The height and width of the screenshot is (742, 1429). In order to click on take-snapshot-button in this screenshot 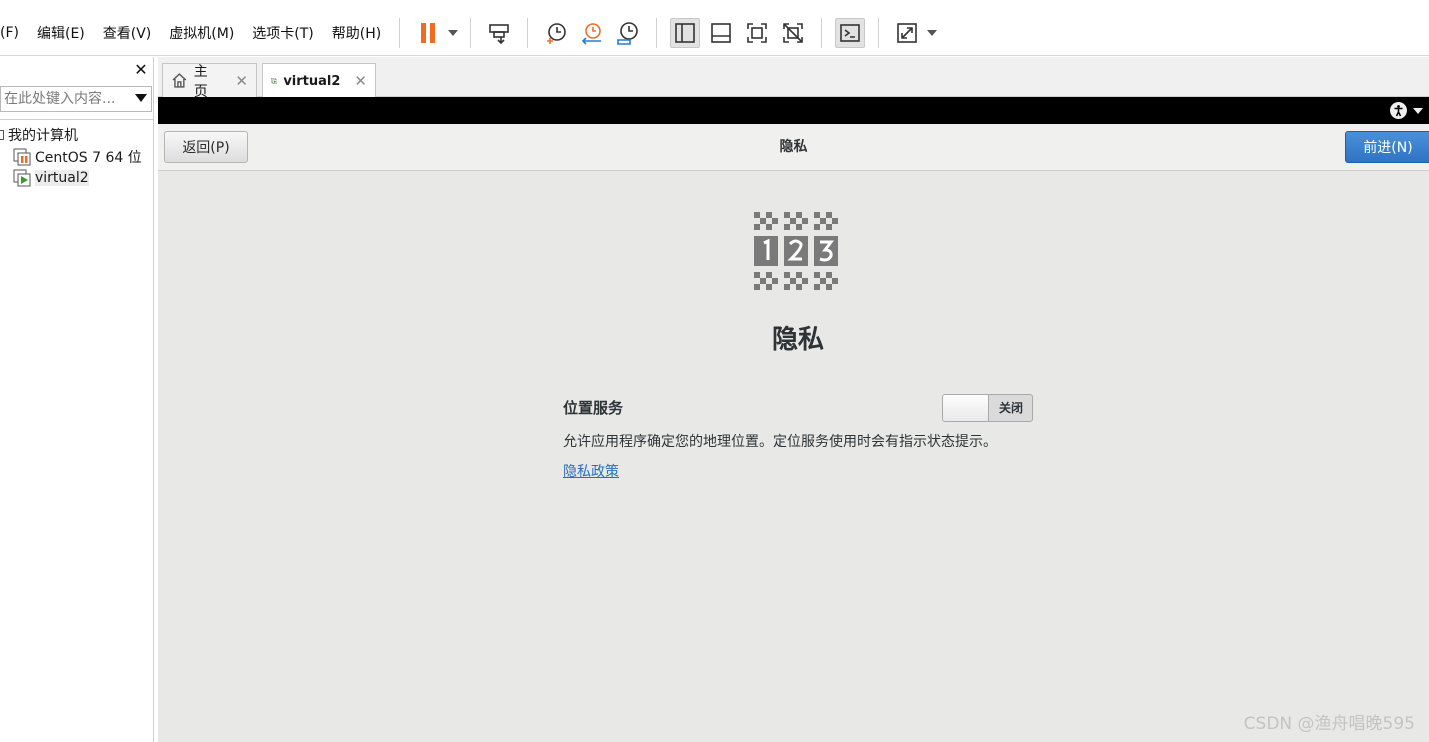, I will do `click(556, 33)`.